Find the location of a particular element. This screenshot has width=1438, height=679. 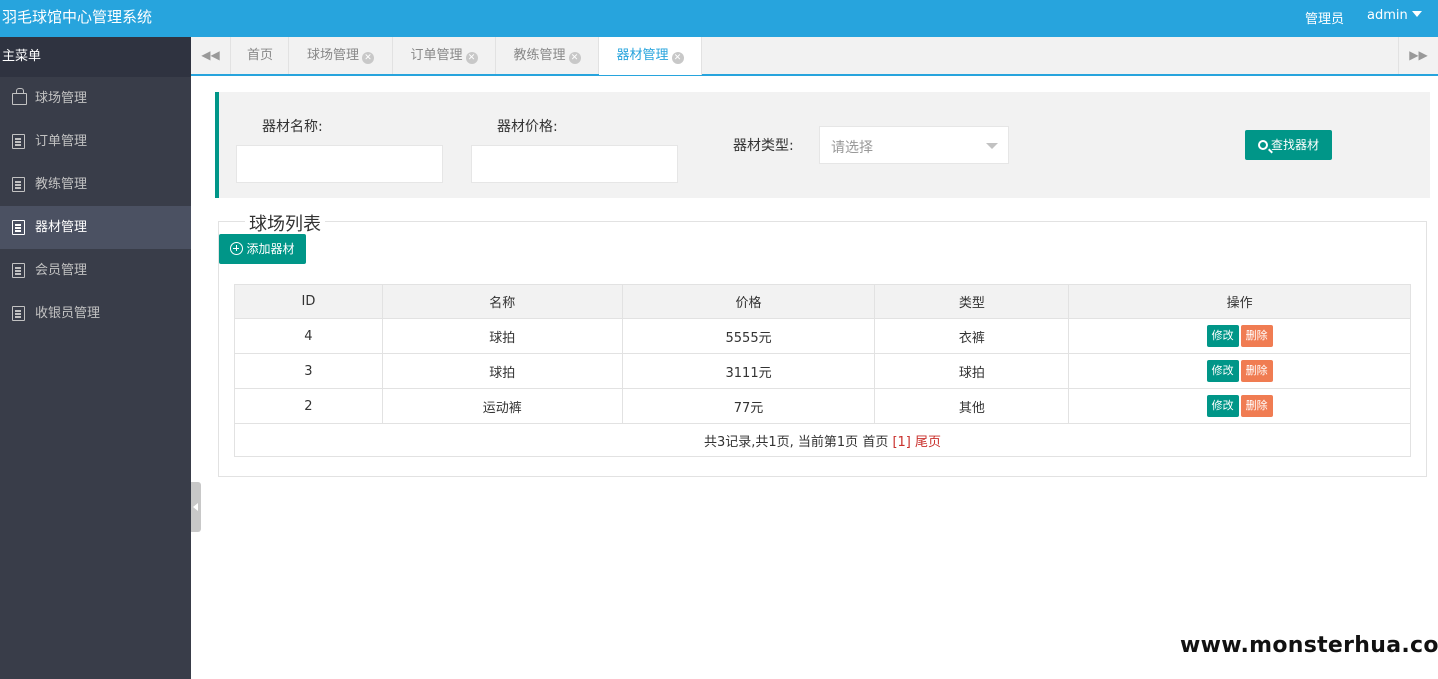

tab-equipment: 器材管理 ✕ is located at coordinates (650, 56).